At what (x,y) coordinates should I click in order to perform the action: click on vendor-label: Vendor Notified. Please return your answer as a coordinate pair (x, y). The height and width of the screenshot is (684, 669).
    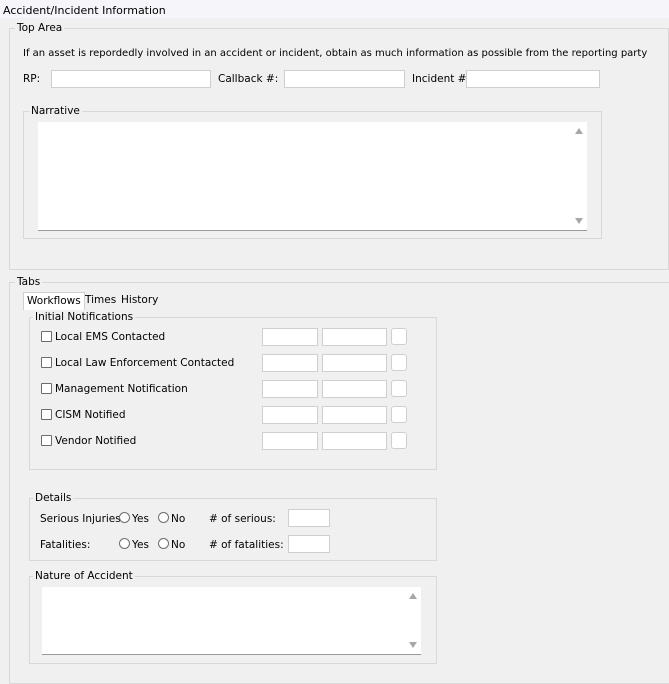
    Looking at the image, I should click on (96, 441).